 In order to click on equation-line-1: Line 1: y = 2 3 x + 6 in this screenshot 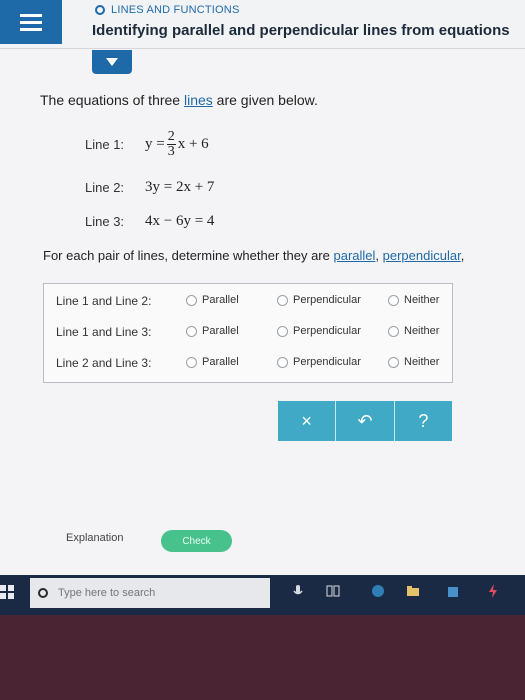, I will do `click(147, 144)`.